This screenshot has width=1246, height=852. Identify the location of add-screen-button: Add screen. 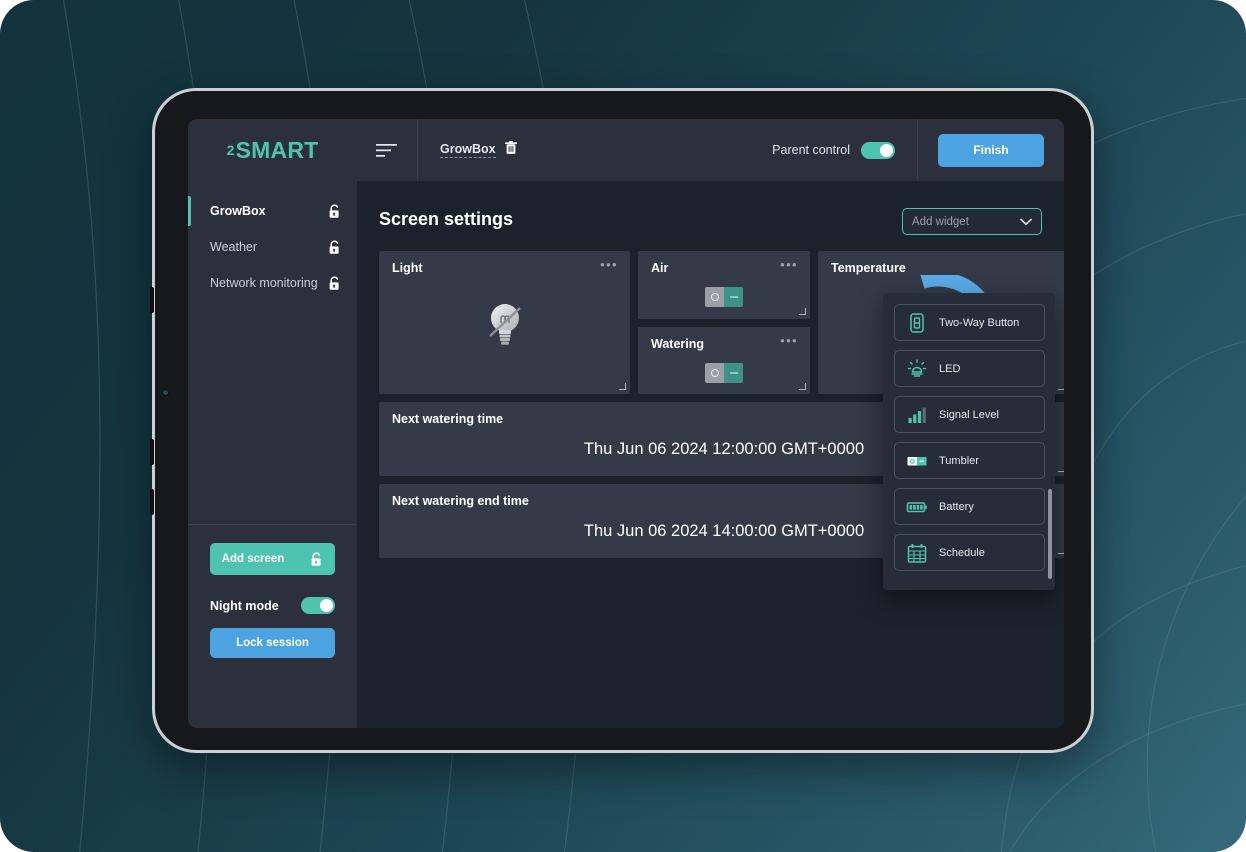
(272, 559).